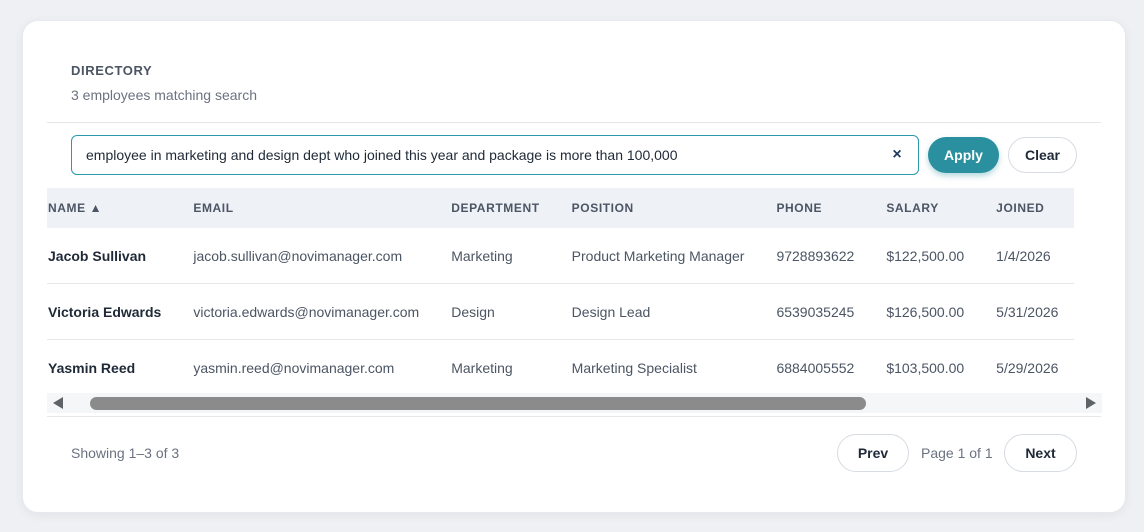 Image resolution: width=1144 pixels, height=532 pixels. Describe the element at coordinates (306, 311) in the screenshot. I see `cell-email: victoria.edwards@novimanager.com` at that location.